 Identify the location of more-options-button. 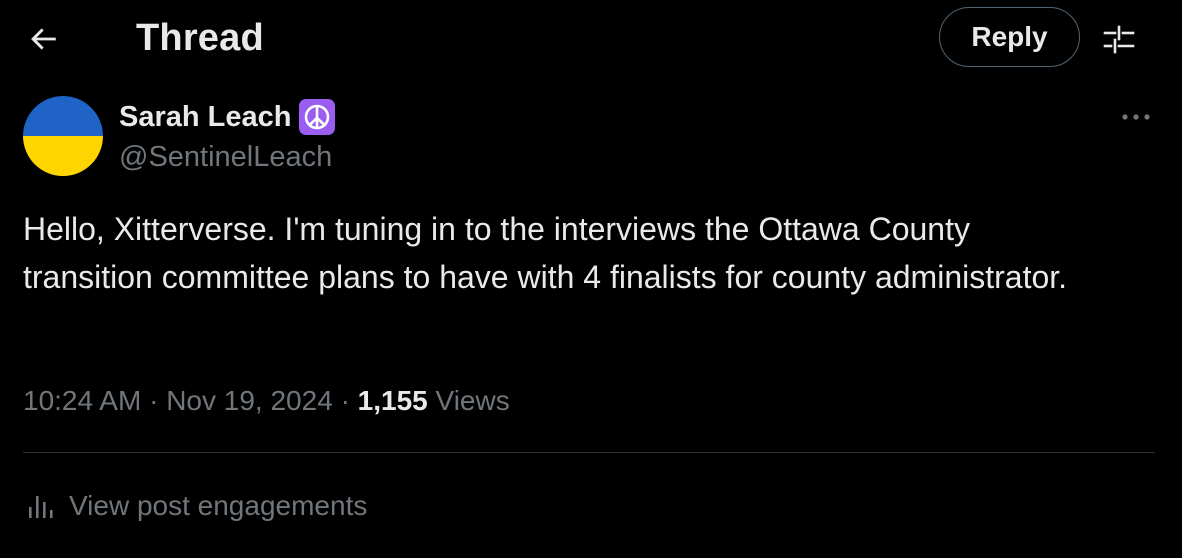
(1136, 117).